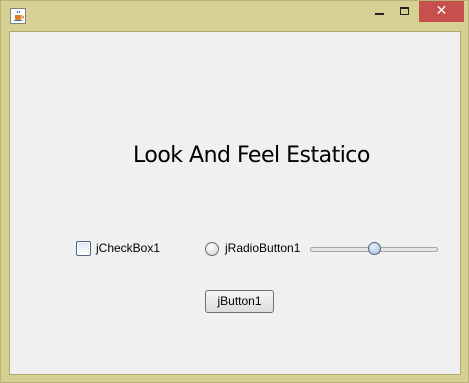 The width and height of the screenshot is (469, 383). What do you see at coordinates (235, 16) in the screenshot?
I see `title-bar: ✕` at bounding box center [235, 16].